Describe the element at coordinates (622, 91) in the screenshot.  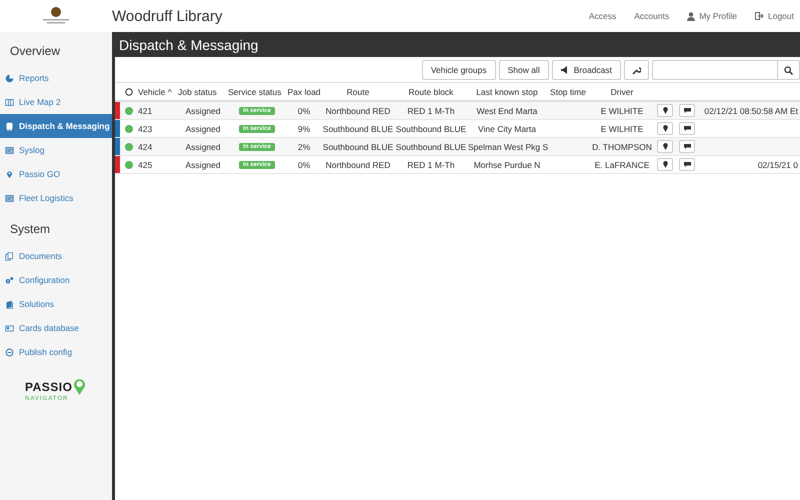
I see `column-header: Driver` at that location.